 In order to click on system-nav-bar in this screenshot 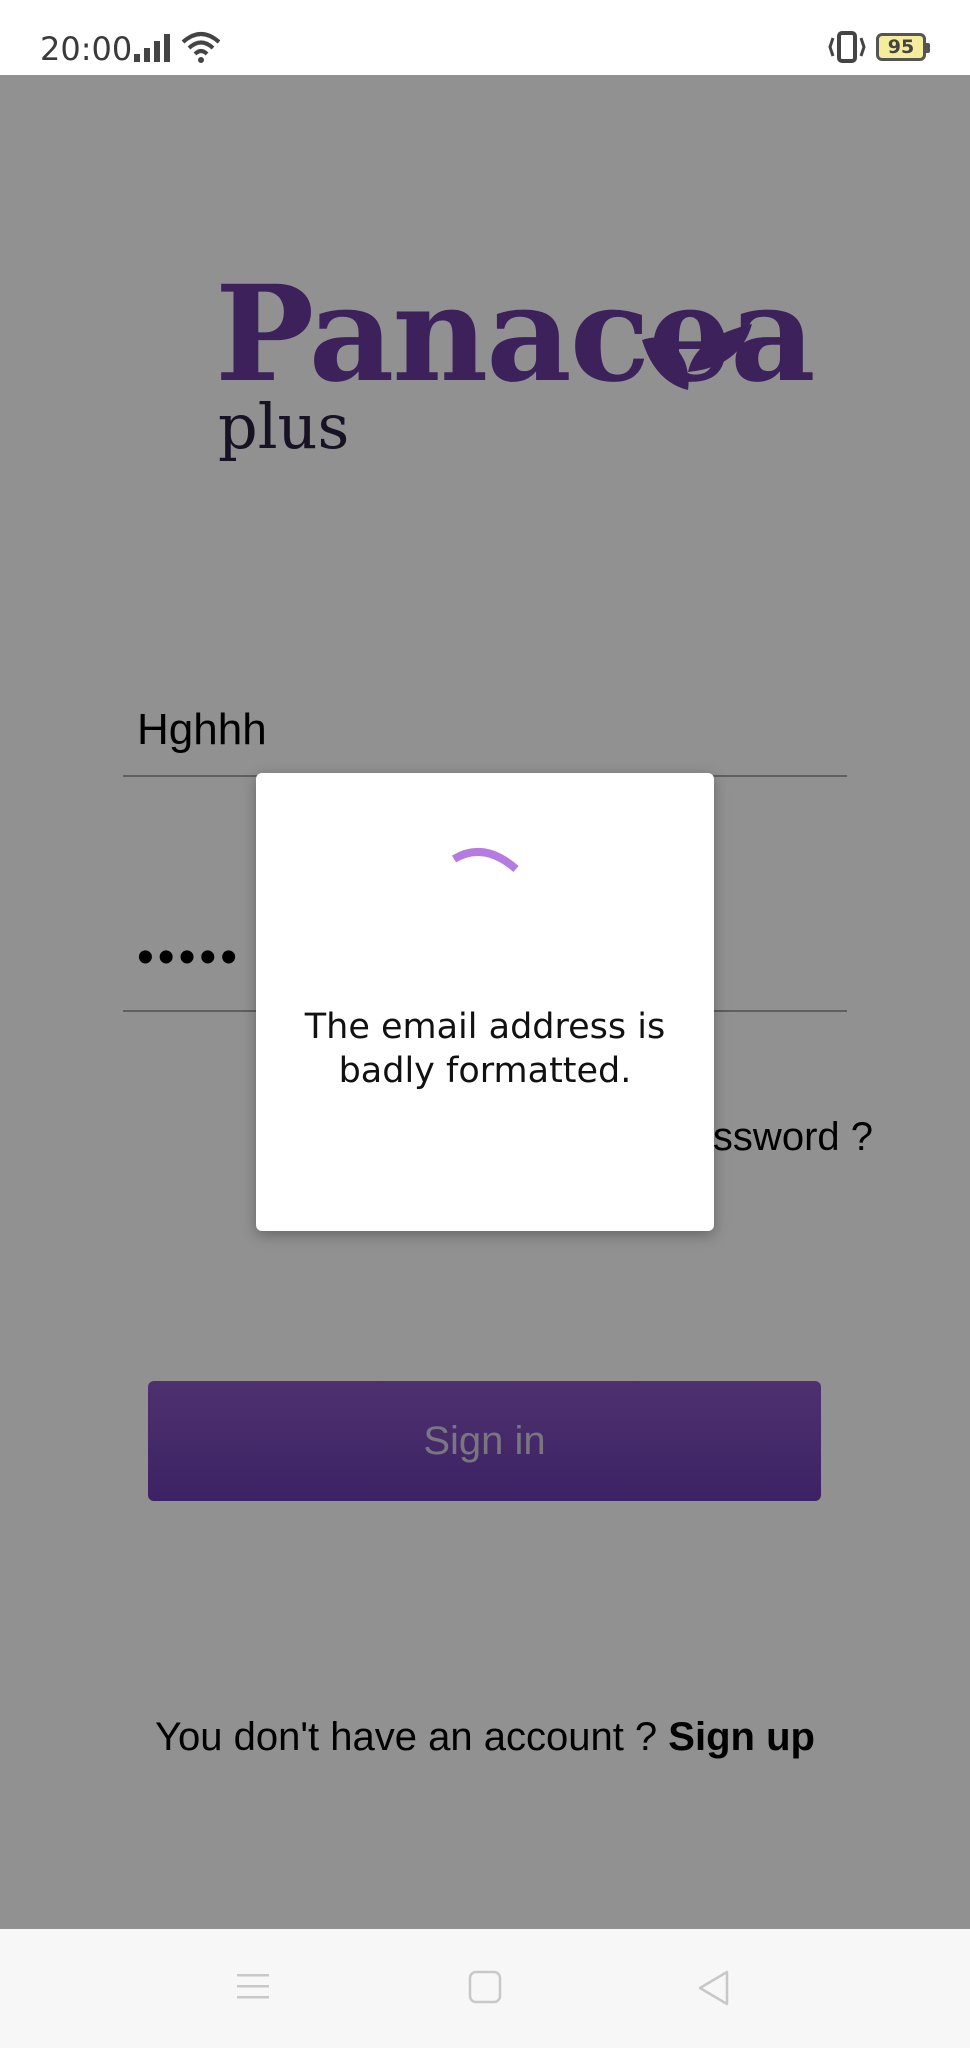, I will do `click(485, 1988)`.